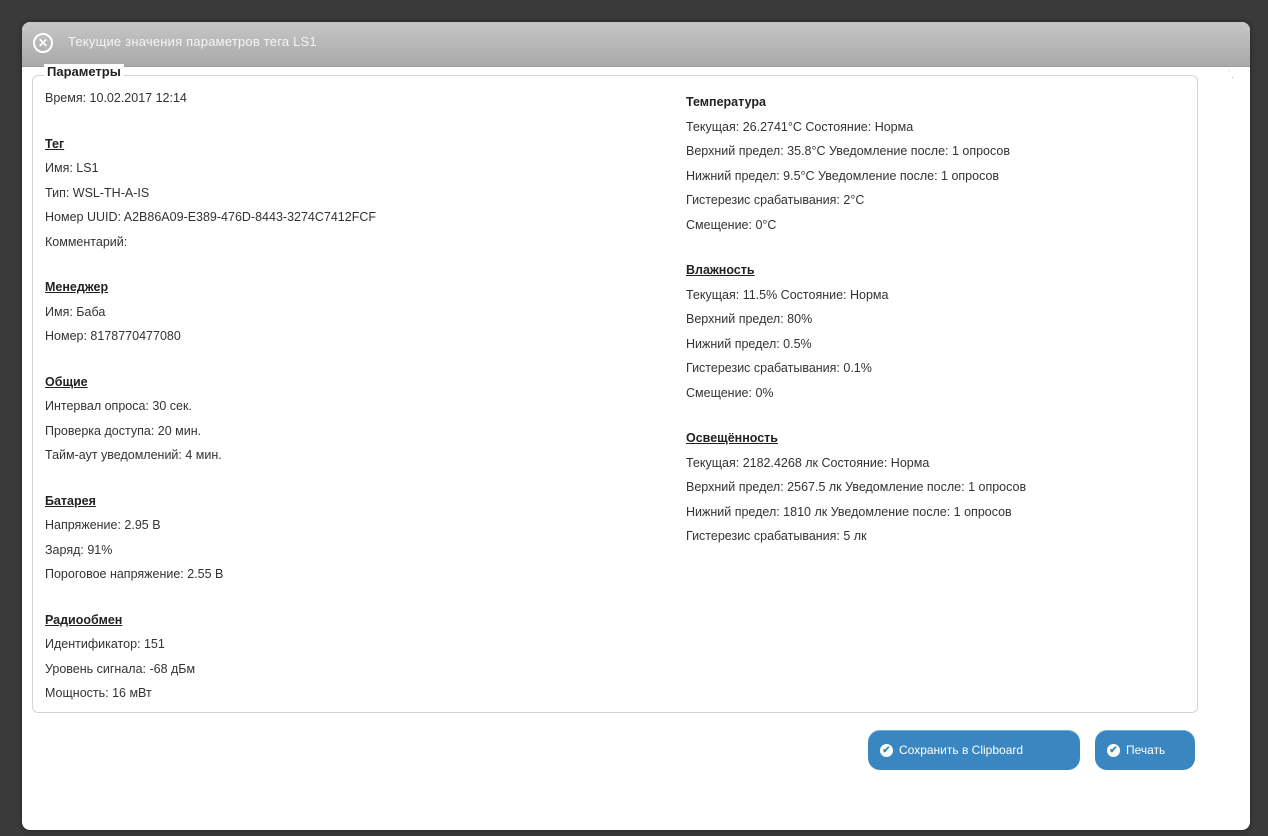 The width and height of the screenshot is (1268, 836). I want to click on dialog-titlebar: ✕ Текущие значения параметров тега LS1, so click(636, 44).